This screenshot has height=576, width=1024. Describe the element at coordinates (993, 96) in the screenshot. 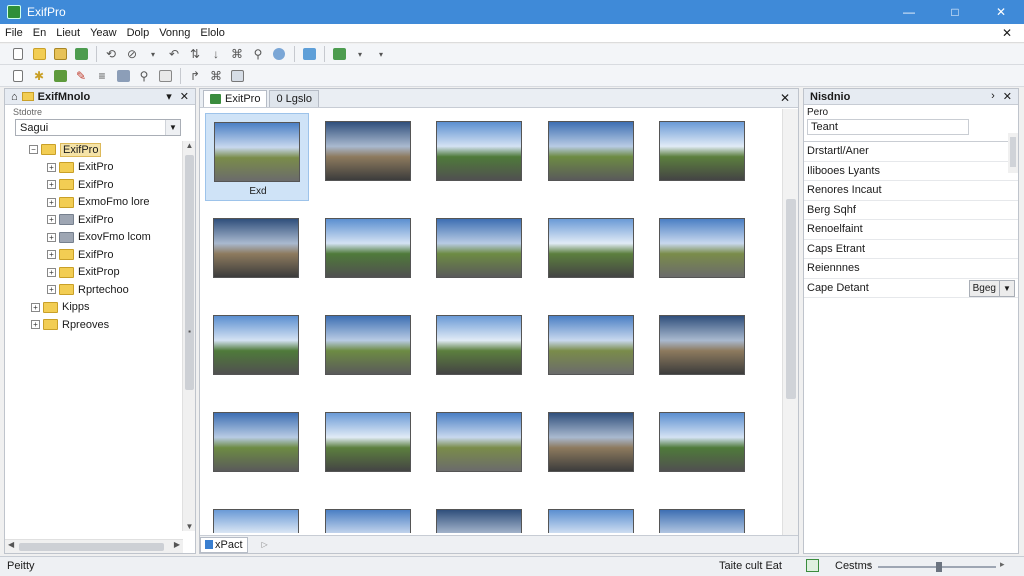

I see `panel-pin-icon: ›` at that location.